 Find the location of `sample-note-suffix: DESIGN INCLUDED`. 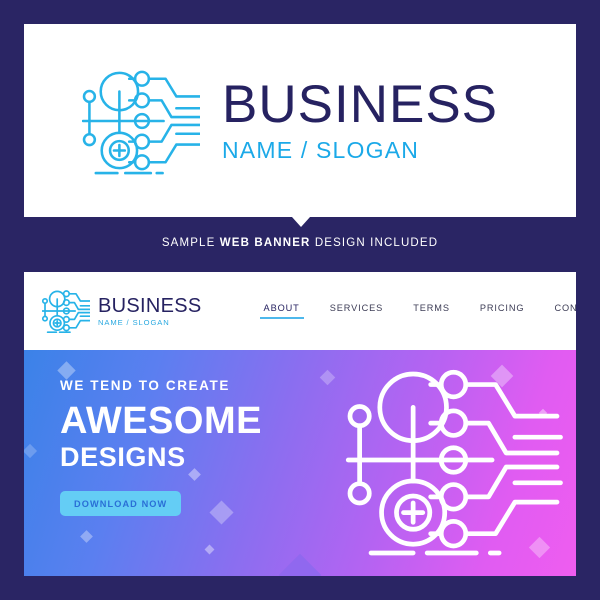

sample-note-suffix: DESIGN INCLUDED is located at coordinates (374, 243).